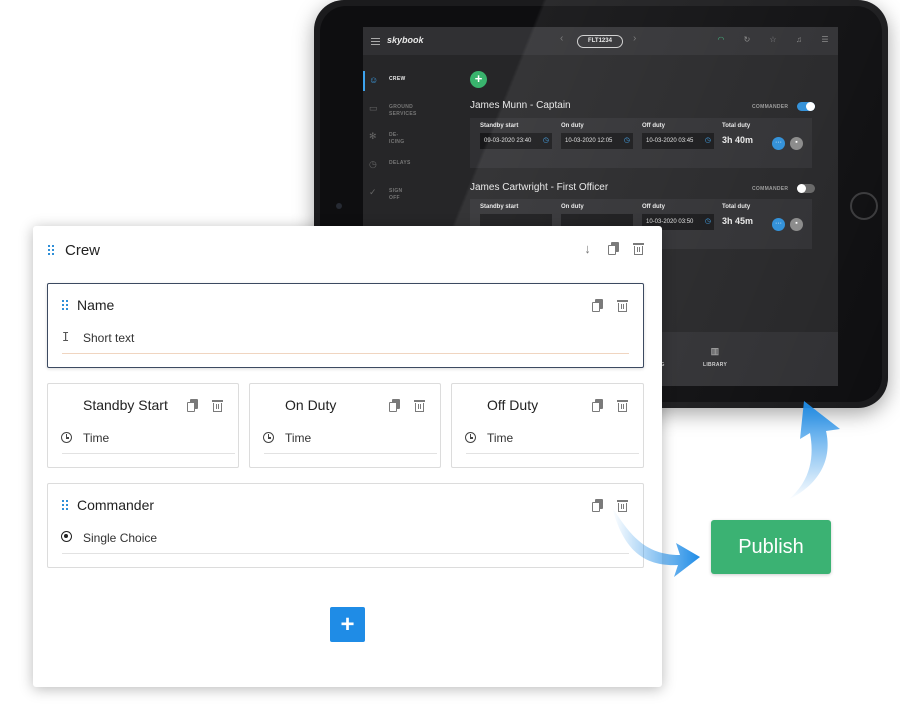 Image resolution: width=900 pixels, height=720 pixels. I want to click on bell-icon: ♫, so click(799, 39).